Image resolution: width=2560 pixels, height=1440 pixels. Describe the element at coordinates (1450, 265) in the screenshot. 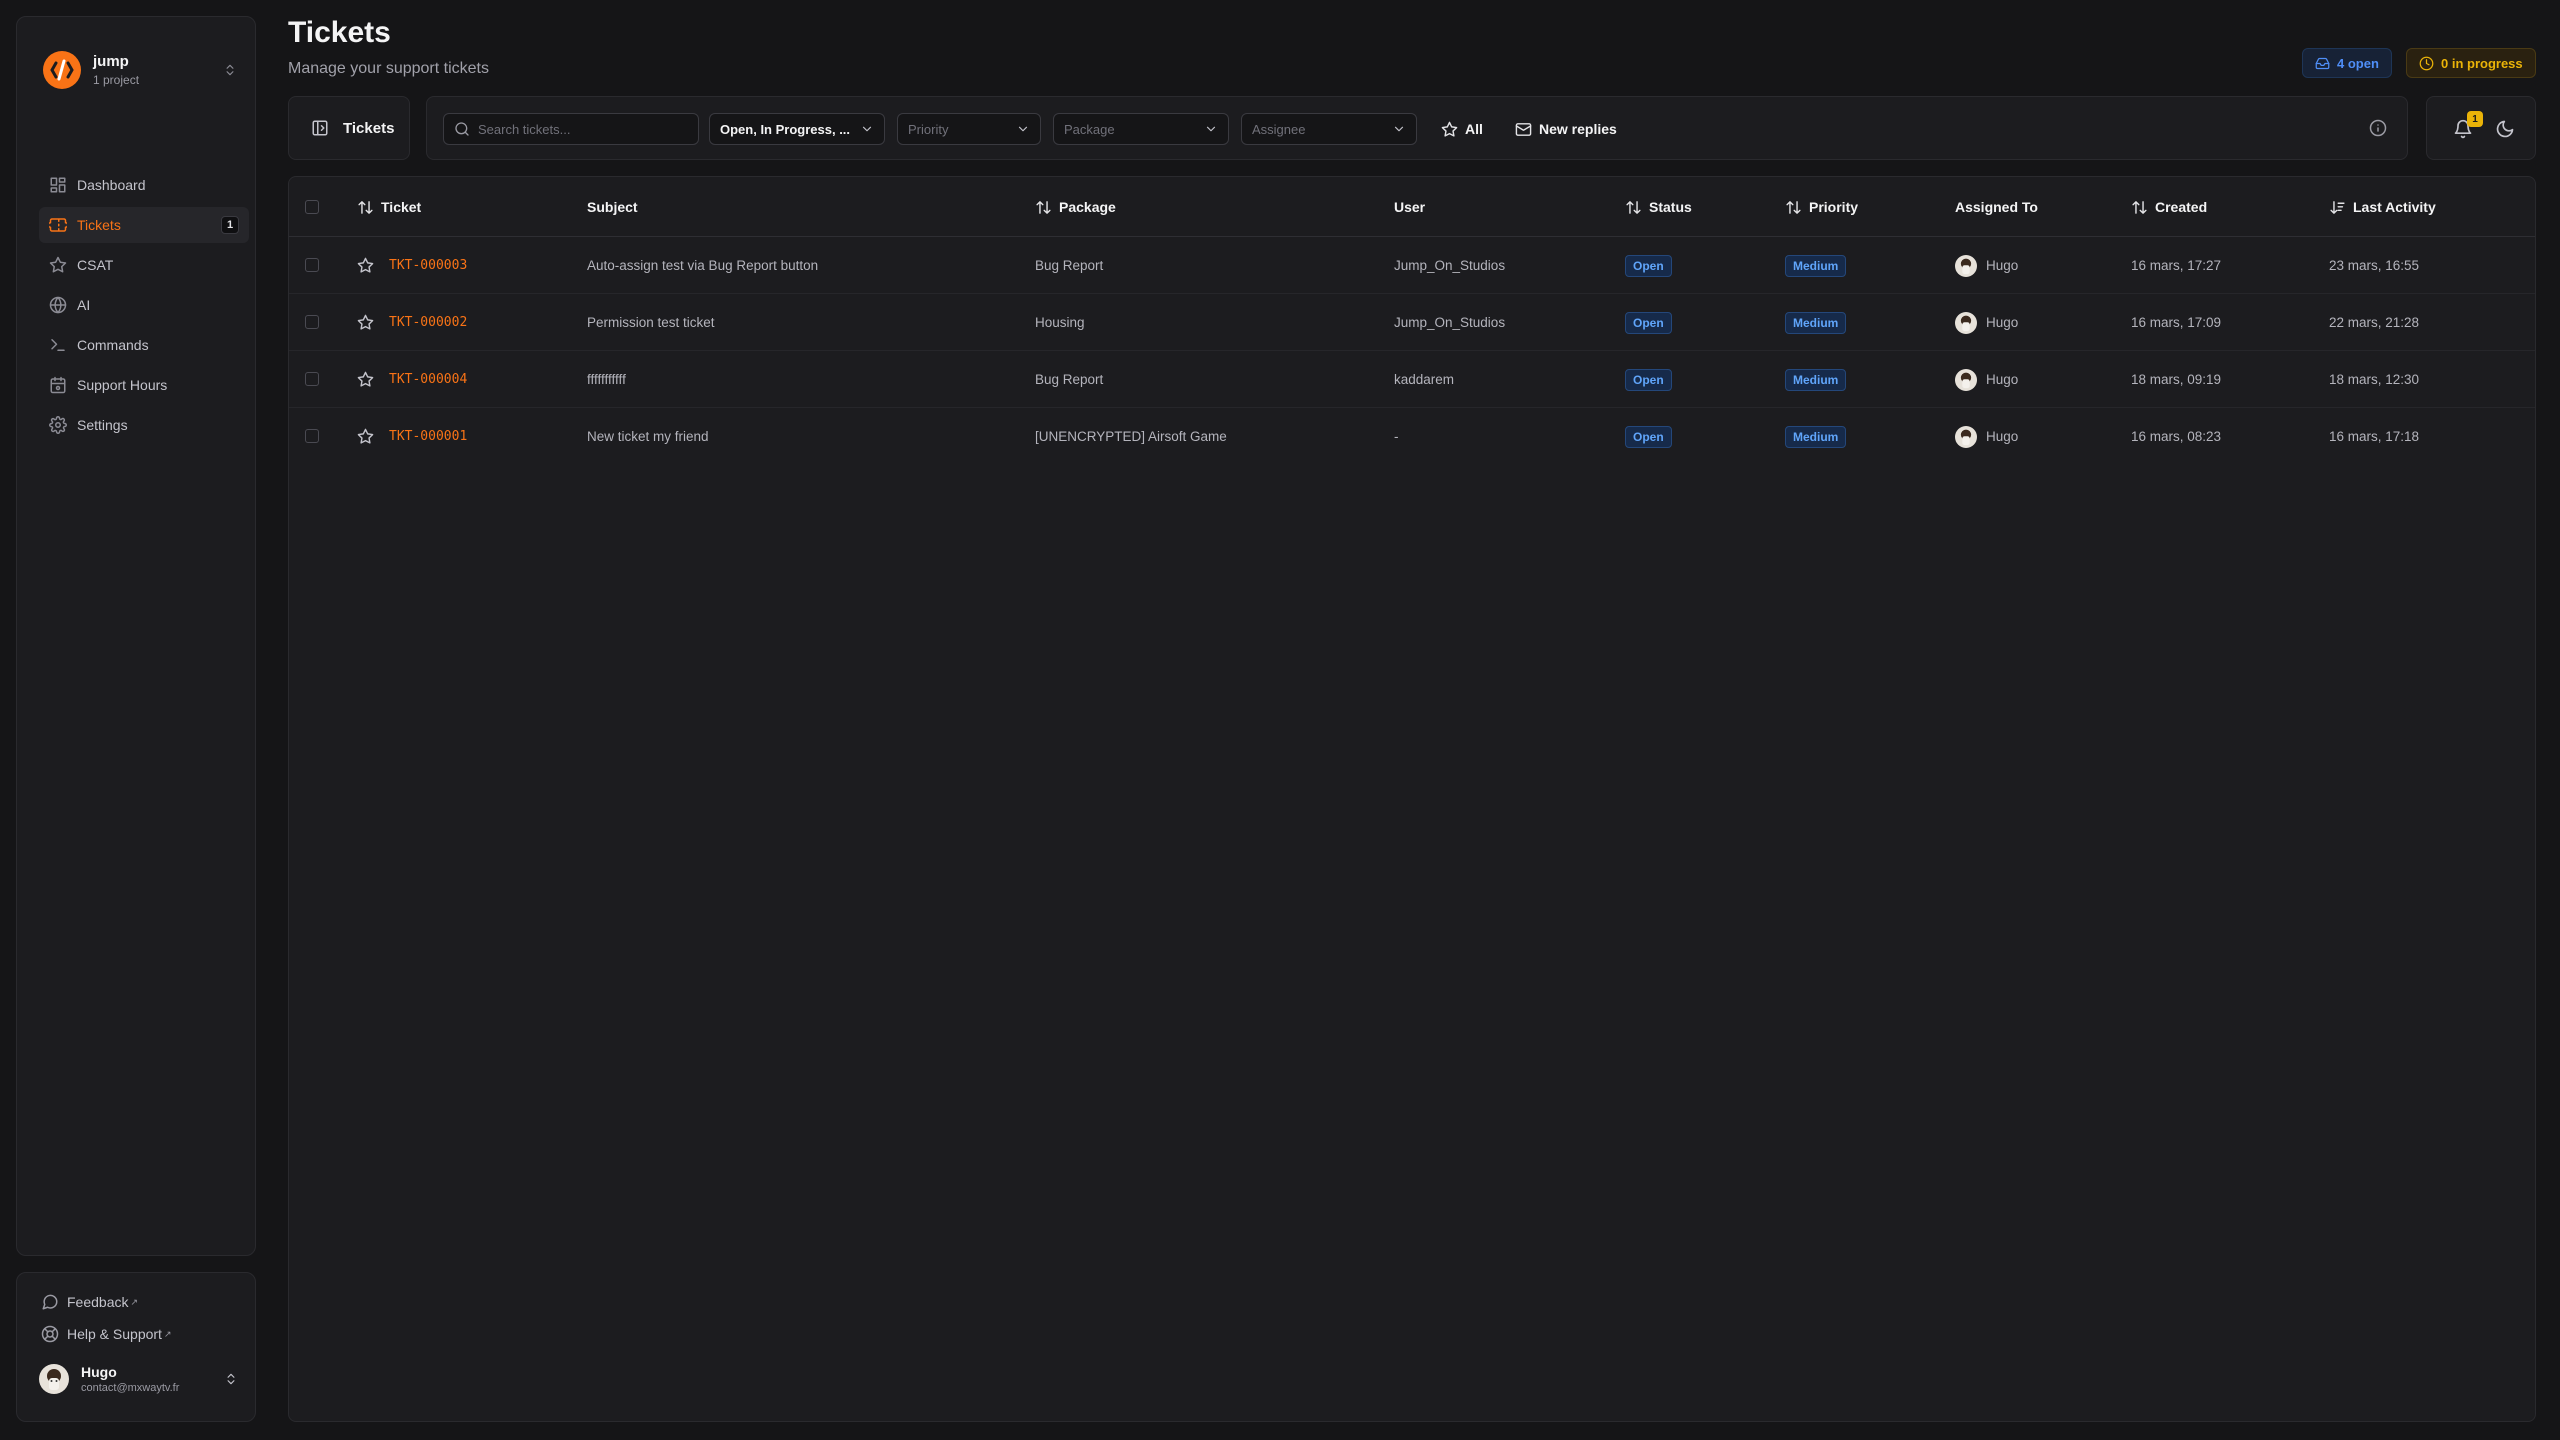

I see `ticket-user: Jump_On_Studios` at that location.